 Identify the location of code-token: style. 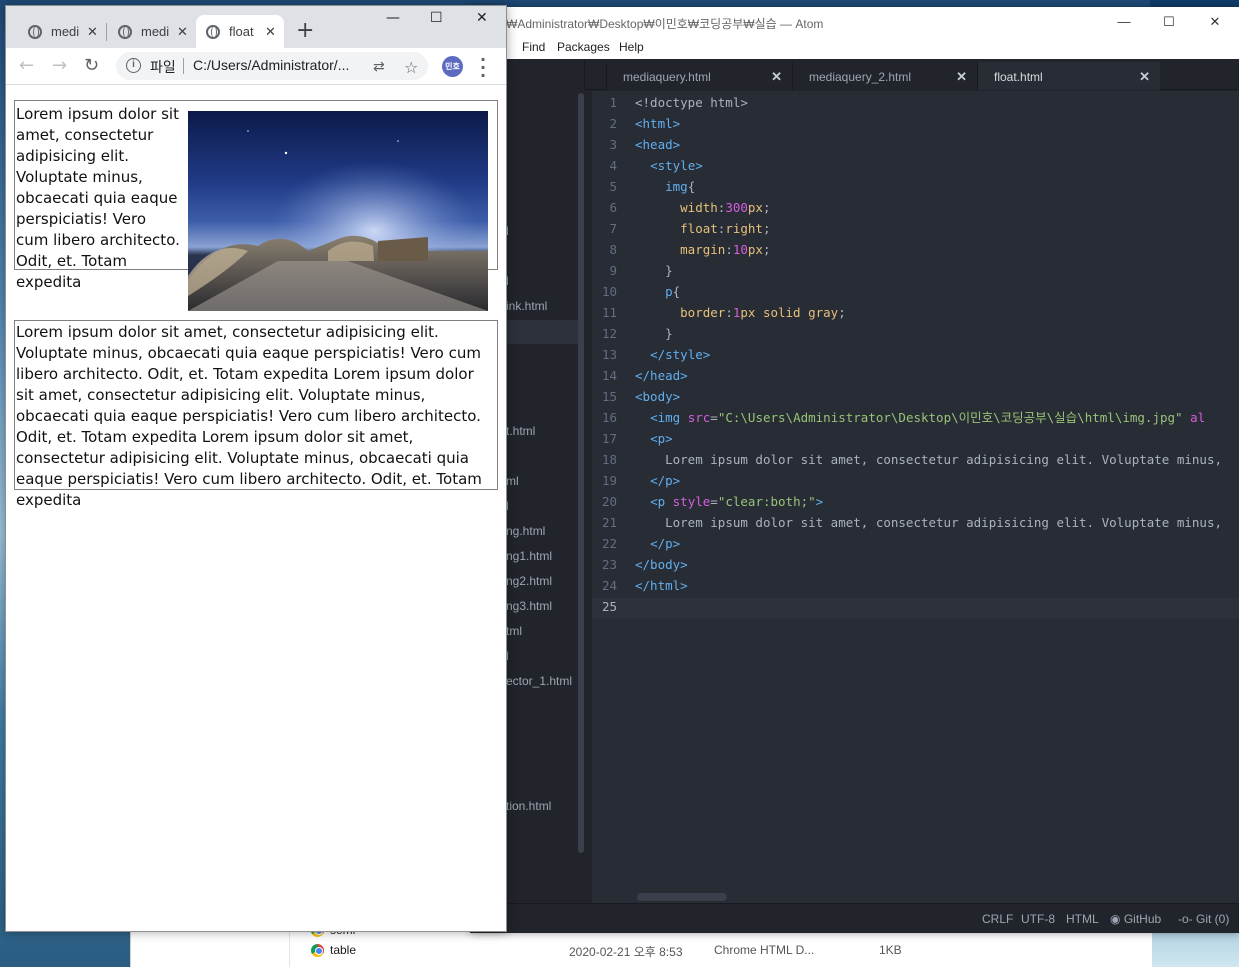
(691, 501).